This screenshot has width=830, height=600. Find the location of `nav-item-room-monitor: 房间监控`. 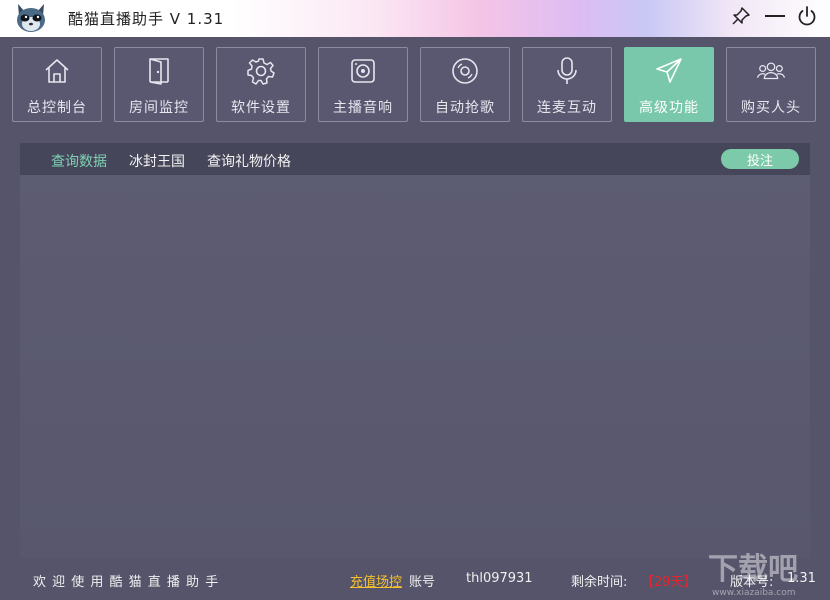

nav-item-room-monitor: 房间监控 is located at coordinates (159, 84).